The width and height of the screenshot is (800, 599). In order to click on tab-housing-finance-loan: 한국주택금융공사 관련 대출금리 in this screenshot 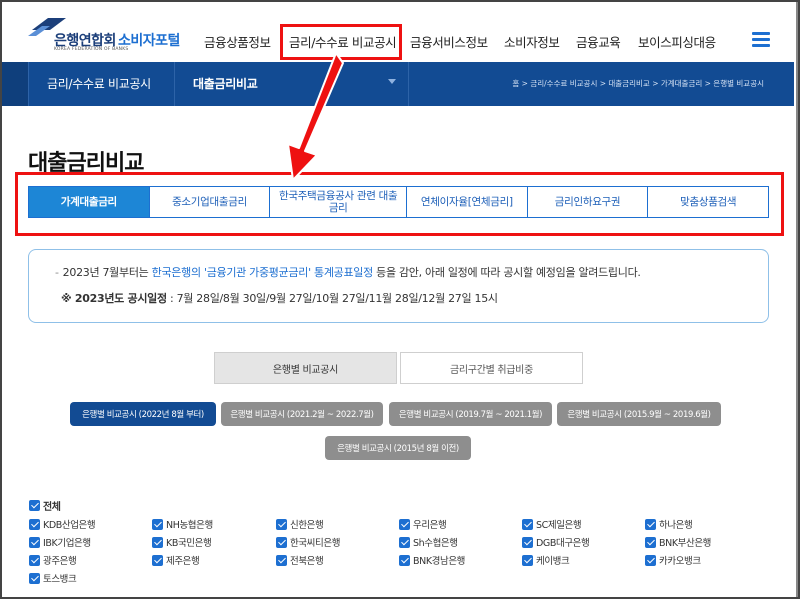, I will do `click(338, 202)`.